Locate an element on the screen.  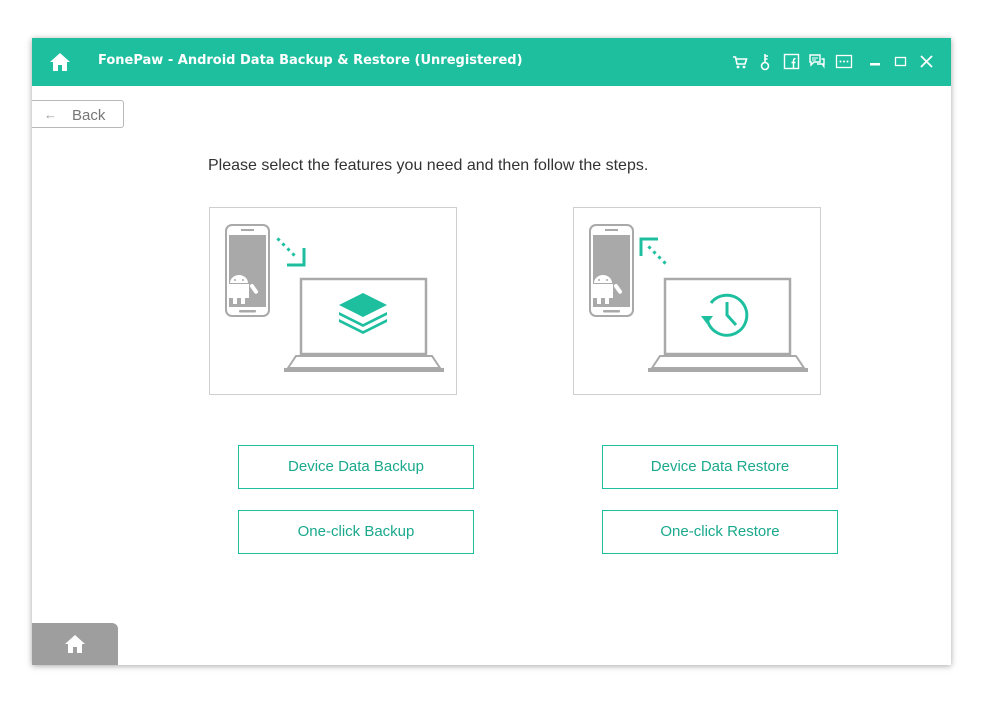
cart-icon is located at coordinates (741, 62).